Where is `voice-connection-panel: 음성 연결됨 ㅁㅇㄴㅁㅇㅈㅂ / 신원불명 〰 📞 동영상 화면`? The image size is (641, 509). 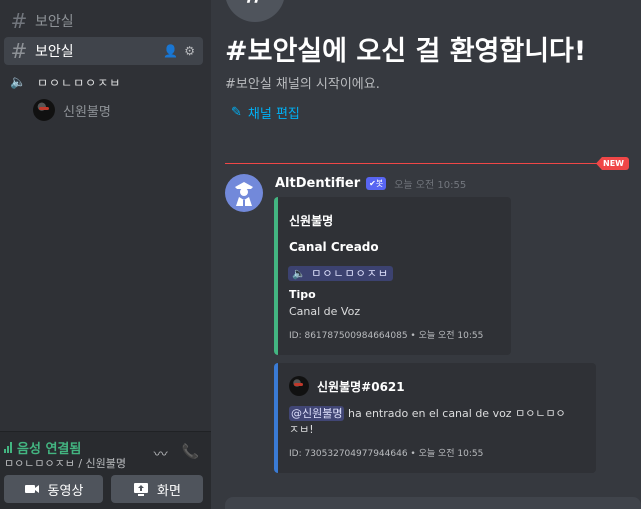
voice-connection-panel: 음성 연결됨 ㅁㅇㄴㅁㅇㅈㅂ / 신원불명 〰 📞 동영상 화면 is located at coordinates (105, 470).